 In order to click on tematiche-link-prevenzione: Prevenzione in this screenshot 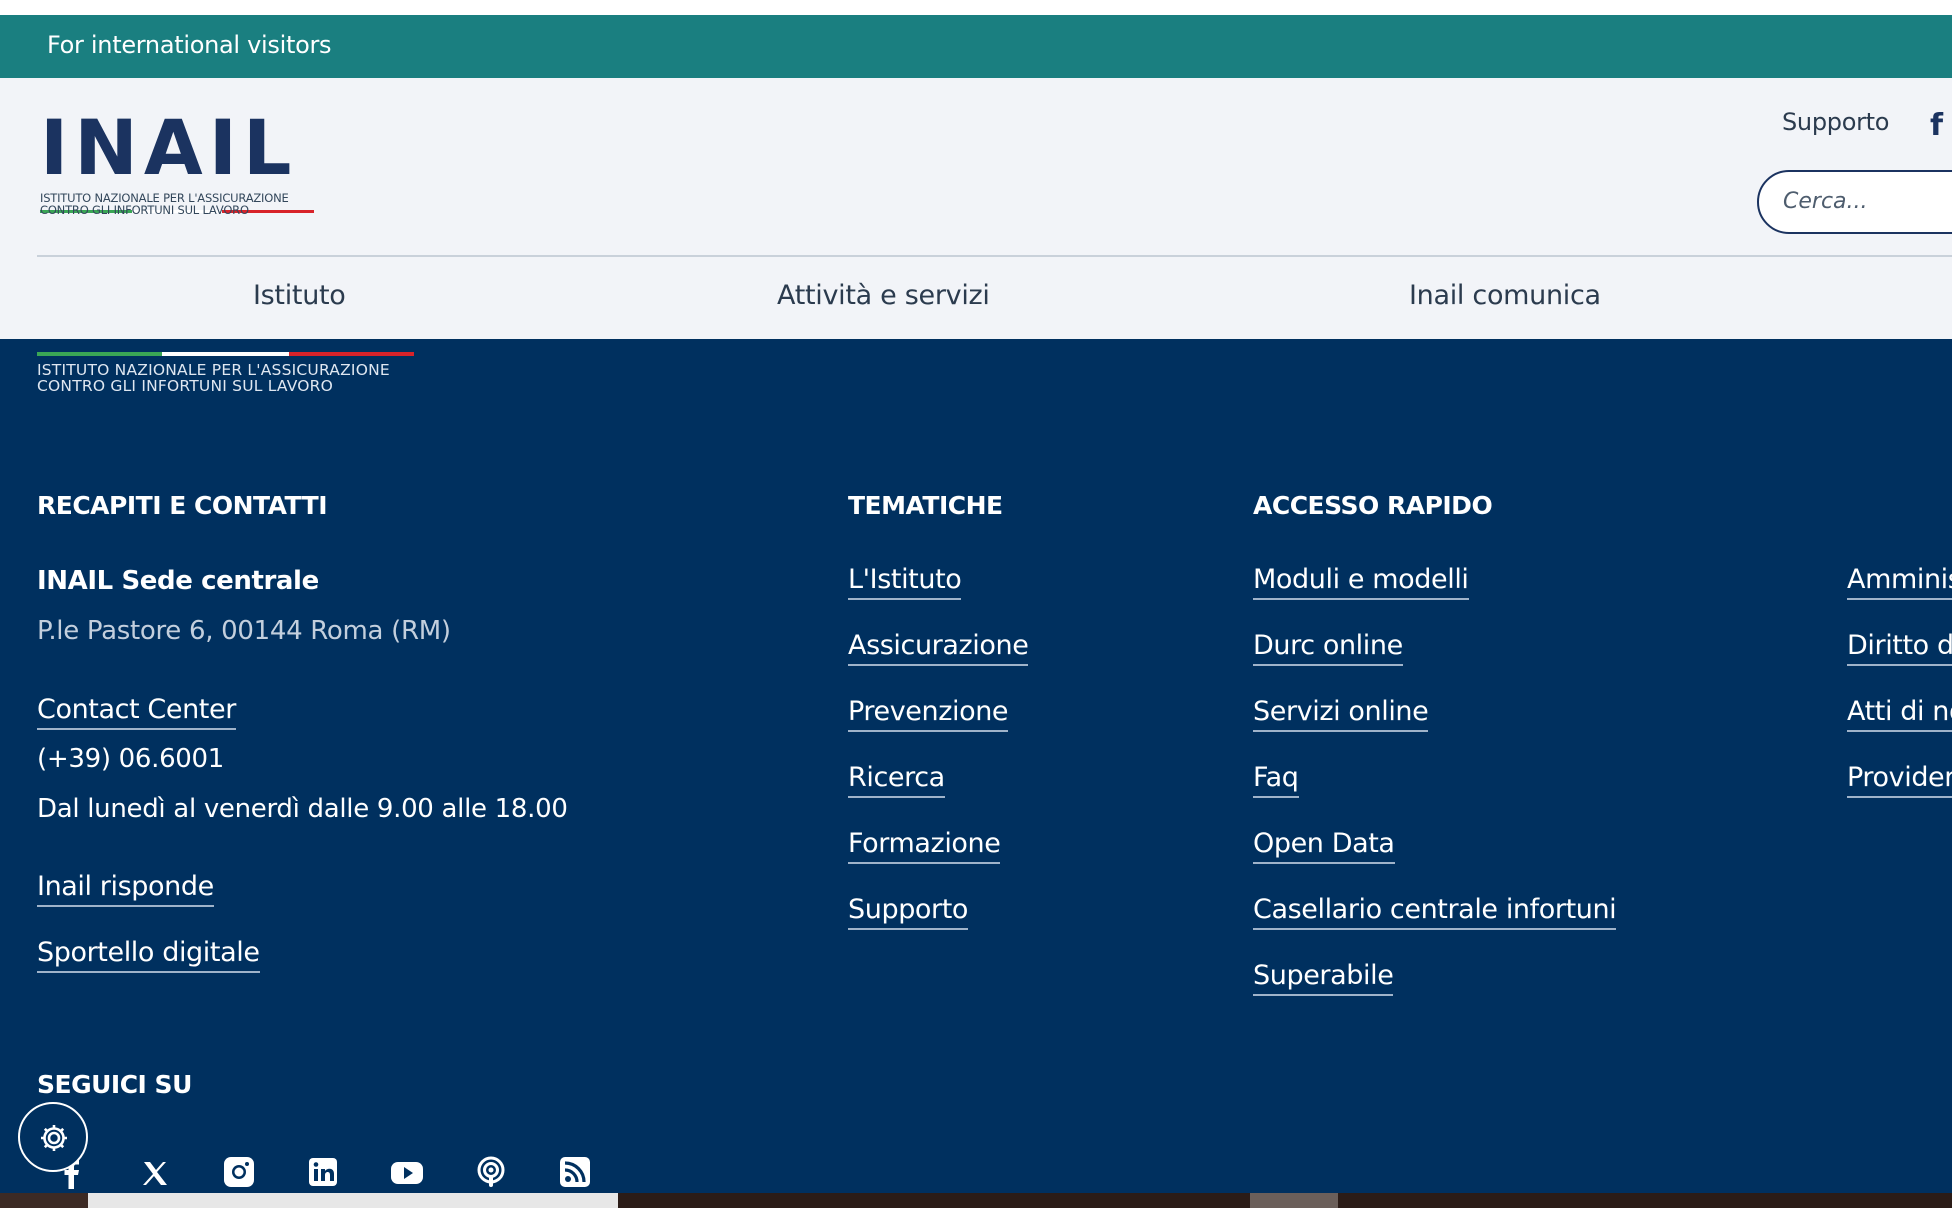, I will do `click(928, 714)`.